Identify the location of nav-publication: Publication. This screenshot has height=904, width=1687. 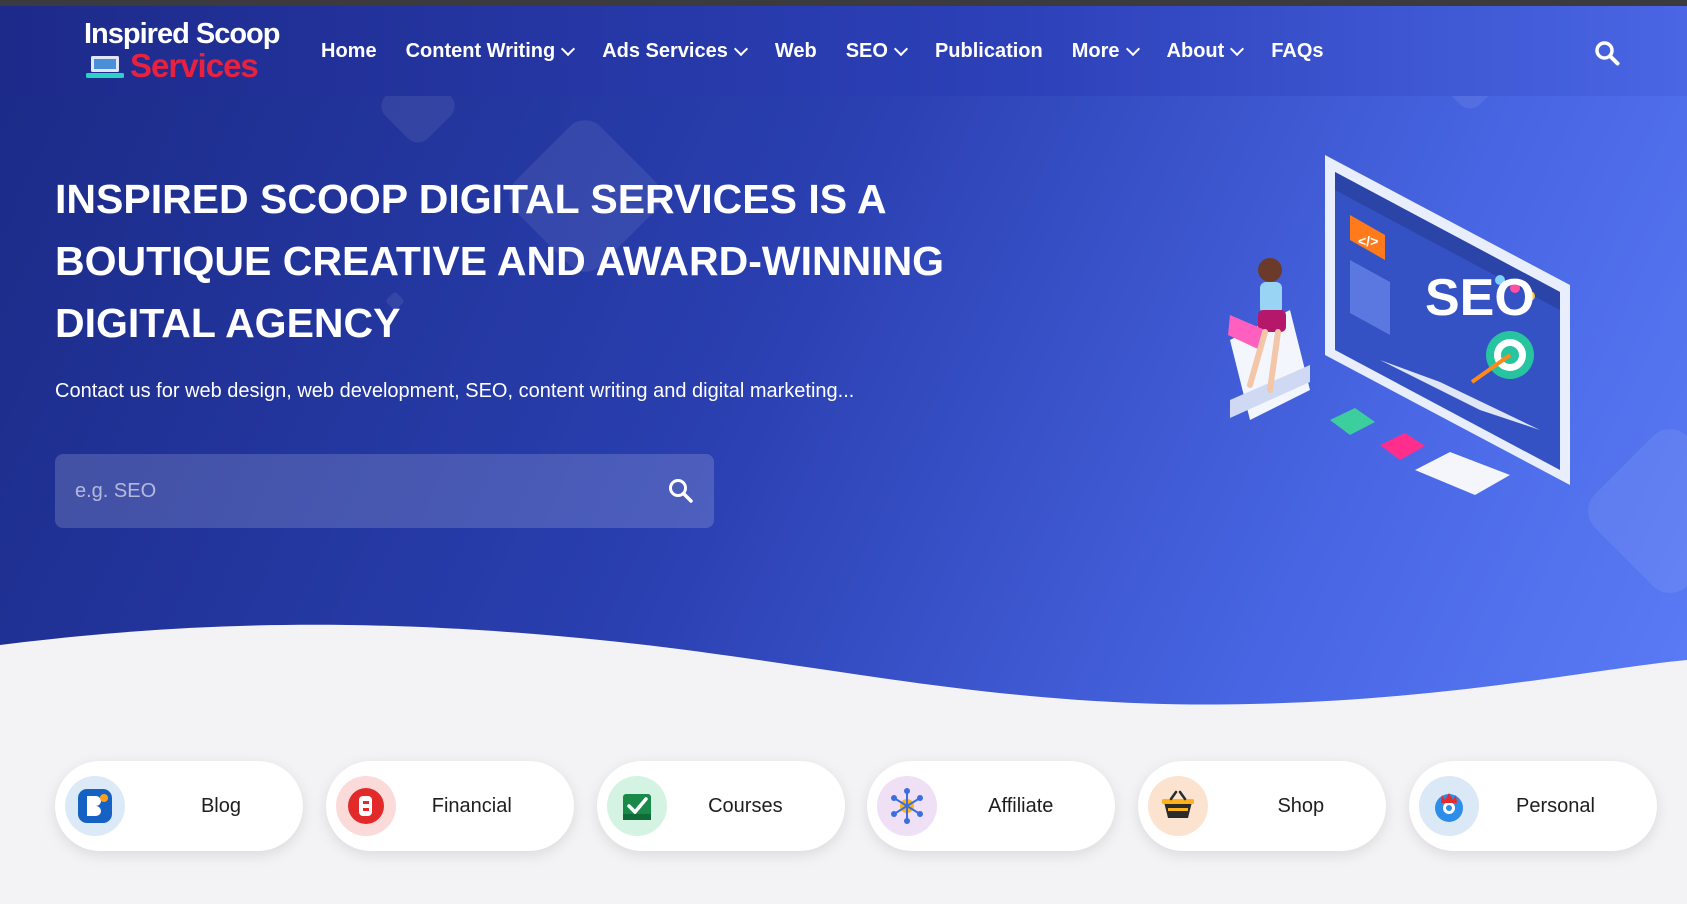
(989, 51).